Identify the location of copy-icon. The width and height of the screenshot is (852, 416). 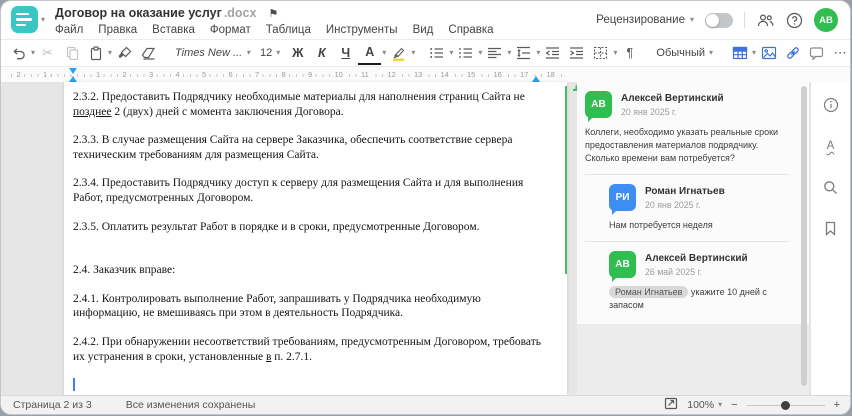
(71, 53).